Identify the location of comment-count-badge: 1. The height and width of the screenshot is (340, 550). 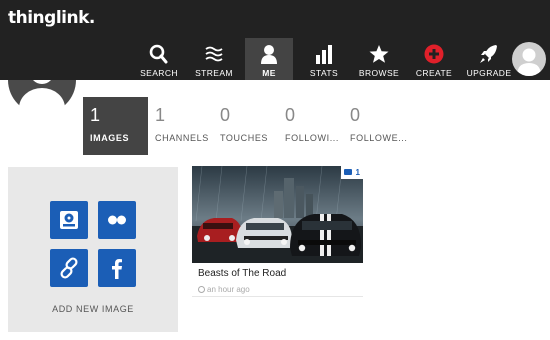
(352, 172).